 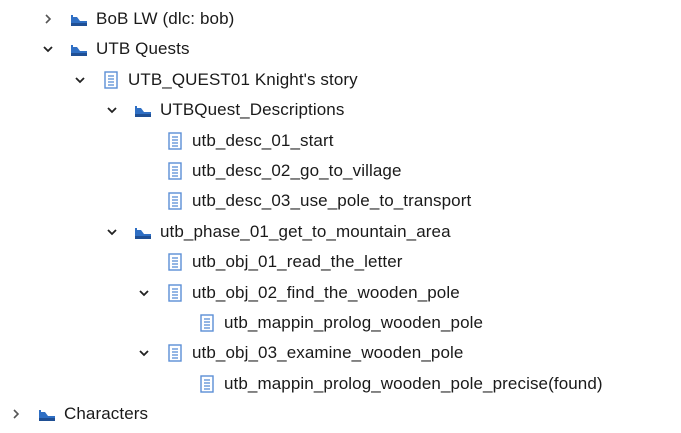 What do you see at coordinates (143, 49) in the screenshot?
I see `tree-node-label: UTB Quests` at bounding box center [143, 49].